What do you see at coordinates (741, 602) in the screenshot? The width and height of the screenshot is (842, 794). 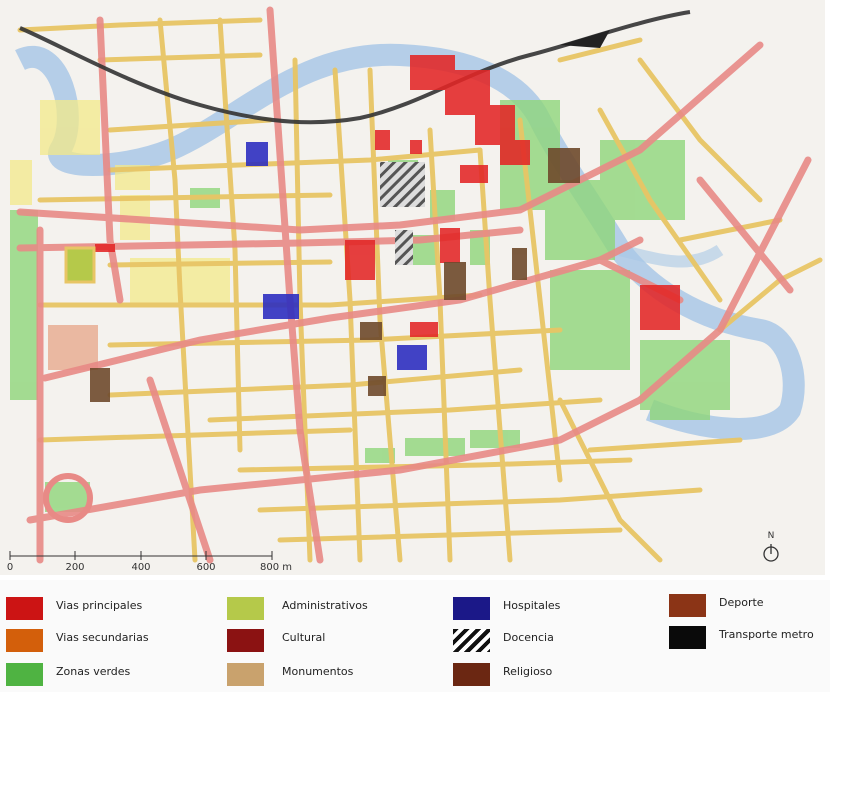 I see `legend-label: Deporte` at bounding box center [741, 602].